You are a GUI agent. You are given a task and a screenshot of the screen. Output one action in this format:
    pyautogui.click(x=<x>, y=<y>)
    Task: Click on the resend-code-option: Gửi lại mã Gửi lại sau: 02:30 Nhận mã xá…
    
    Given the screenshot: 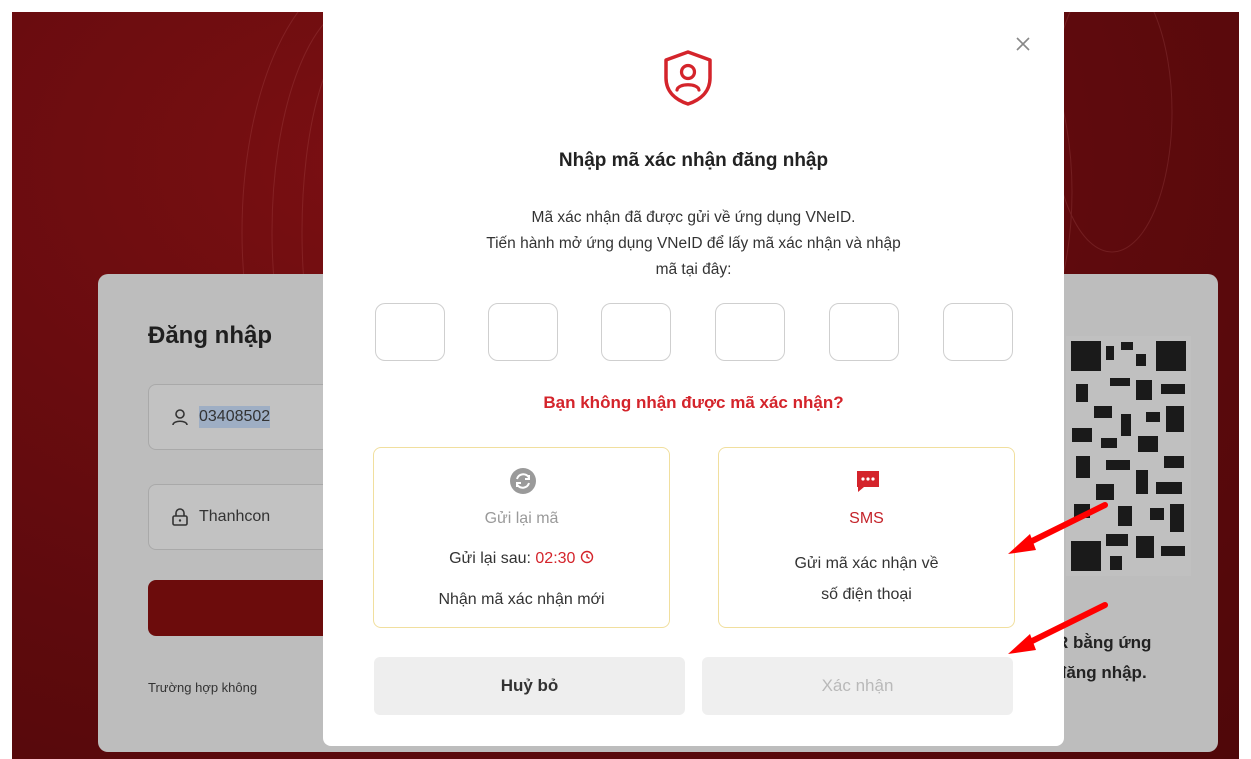 What is the action you would take?
    pyautogui.click(x=521, y=537)
    